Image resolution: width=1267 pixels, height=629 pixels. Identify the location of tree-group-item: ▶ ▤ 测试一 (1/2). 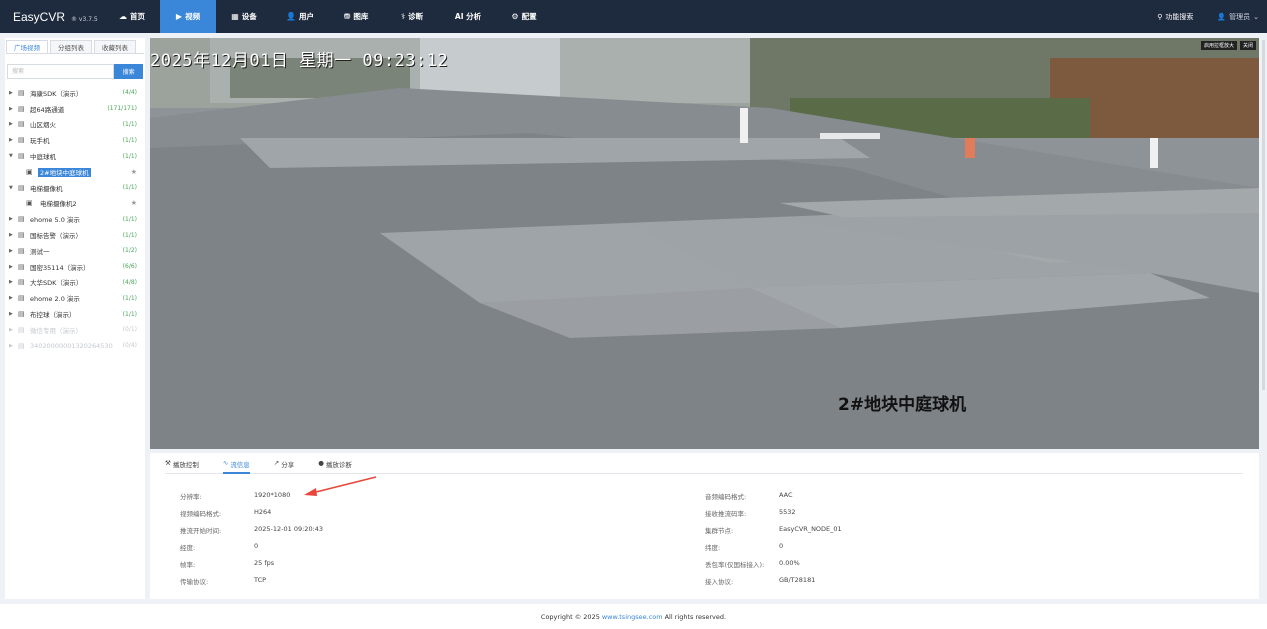
(75, 251).